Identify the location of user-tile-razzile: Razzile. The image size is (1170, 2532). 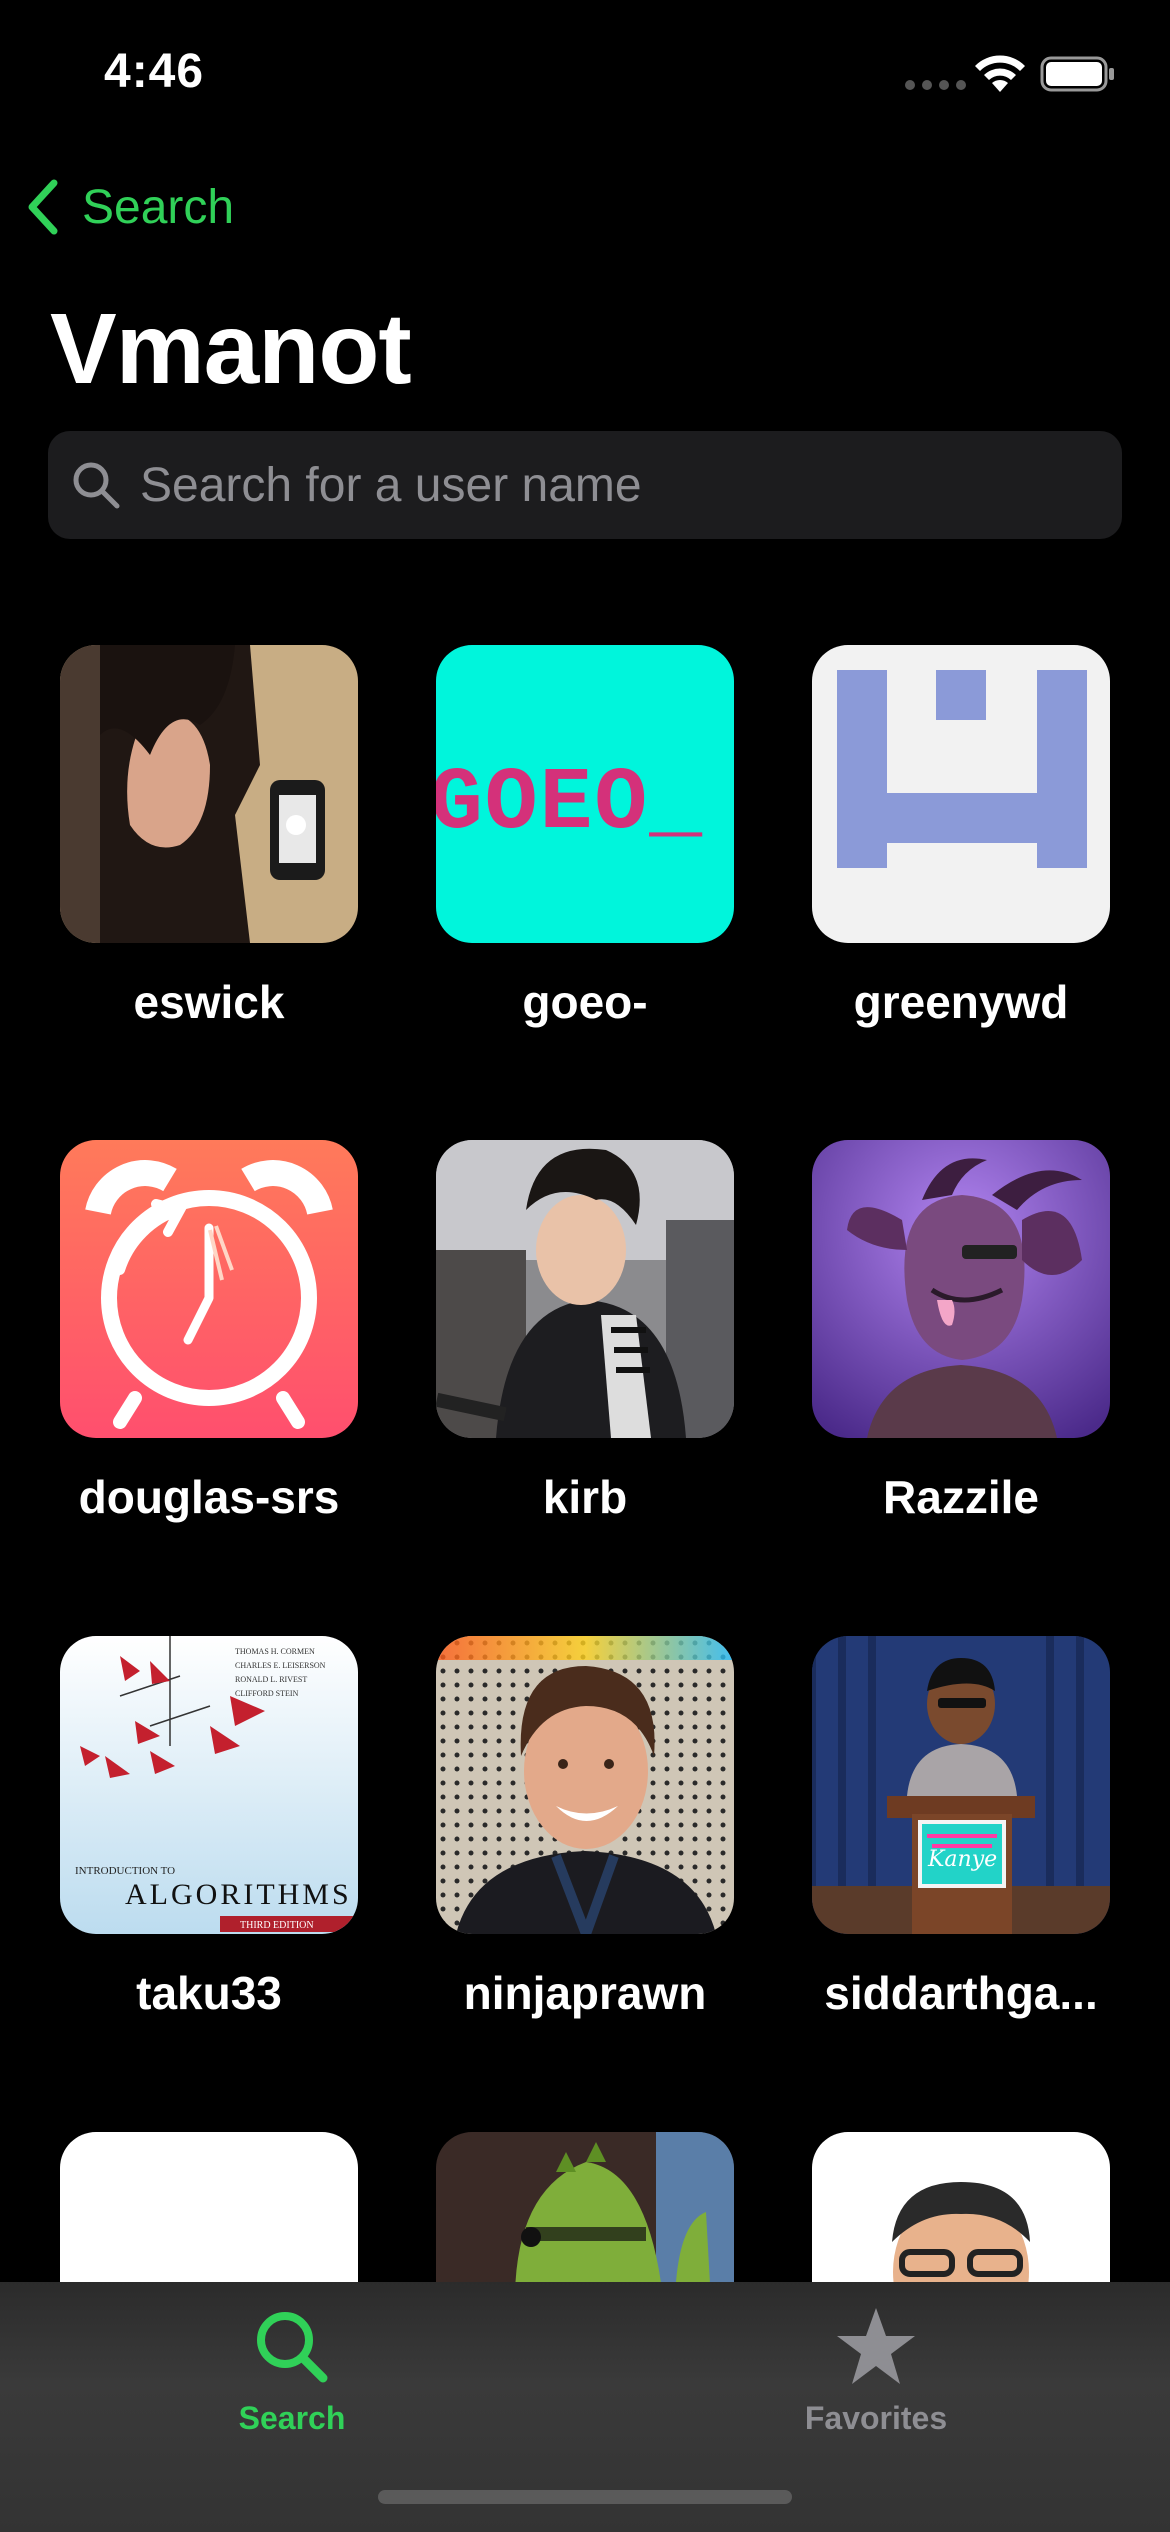
(961, 1331).